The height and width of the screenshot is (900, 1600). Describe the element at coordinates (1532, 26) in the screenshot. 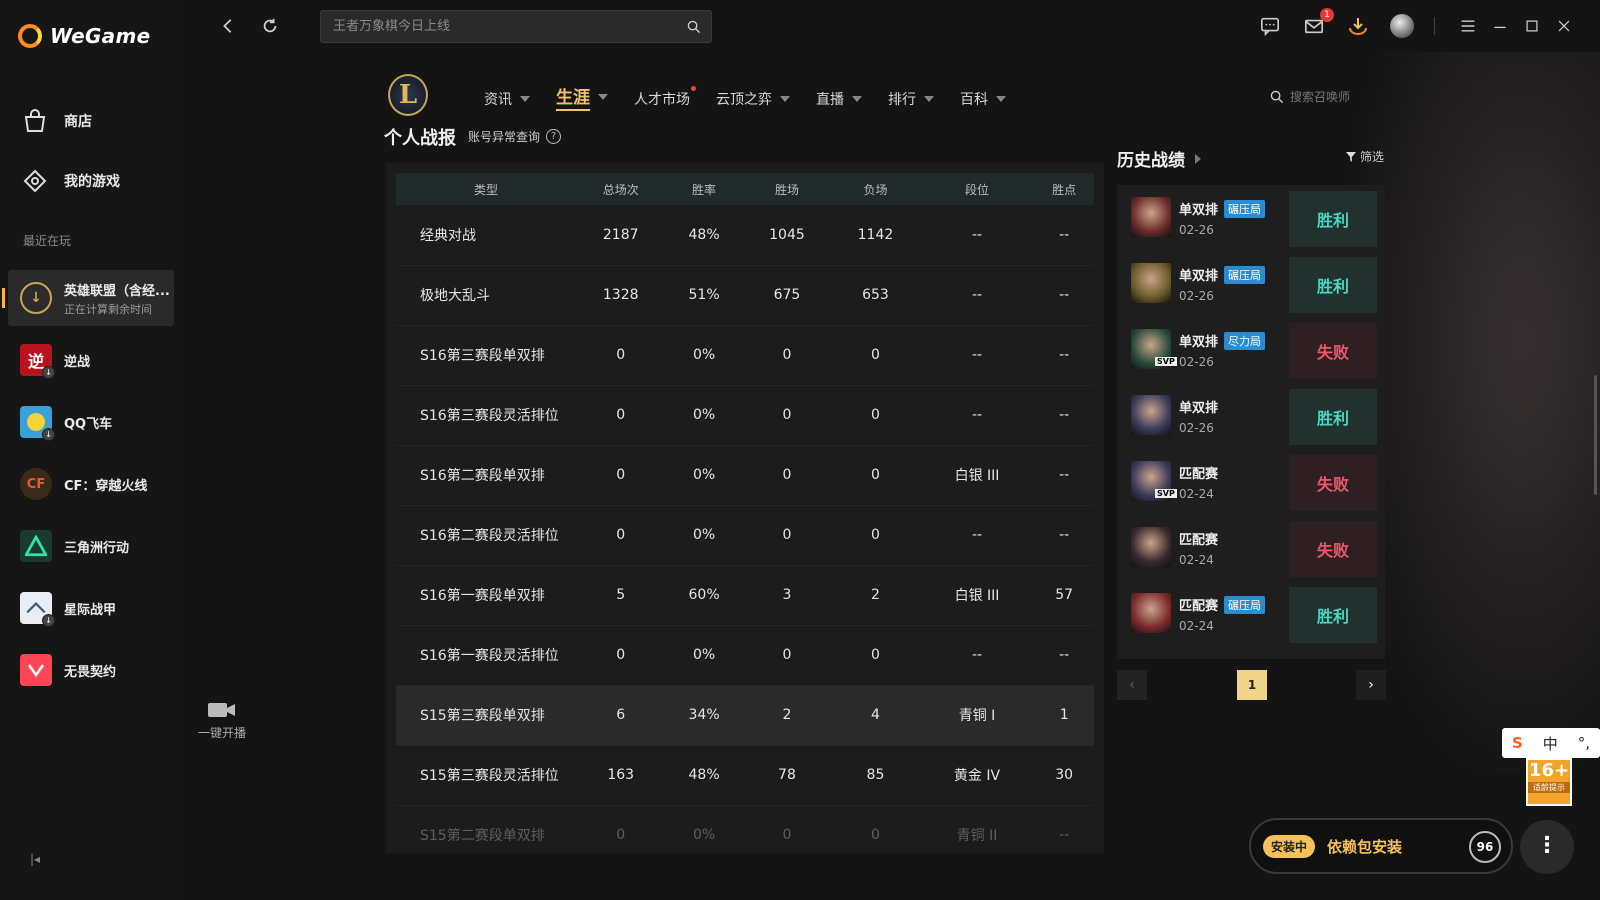

I see `maximize-icon` at that location.